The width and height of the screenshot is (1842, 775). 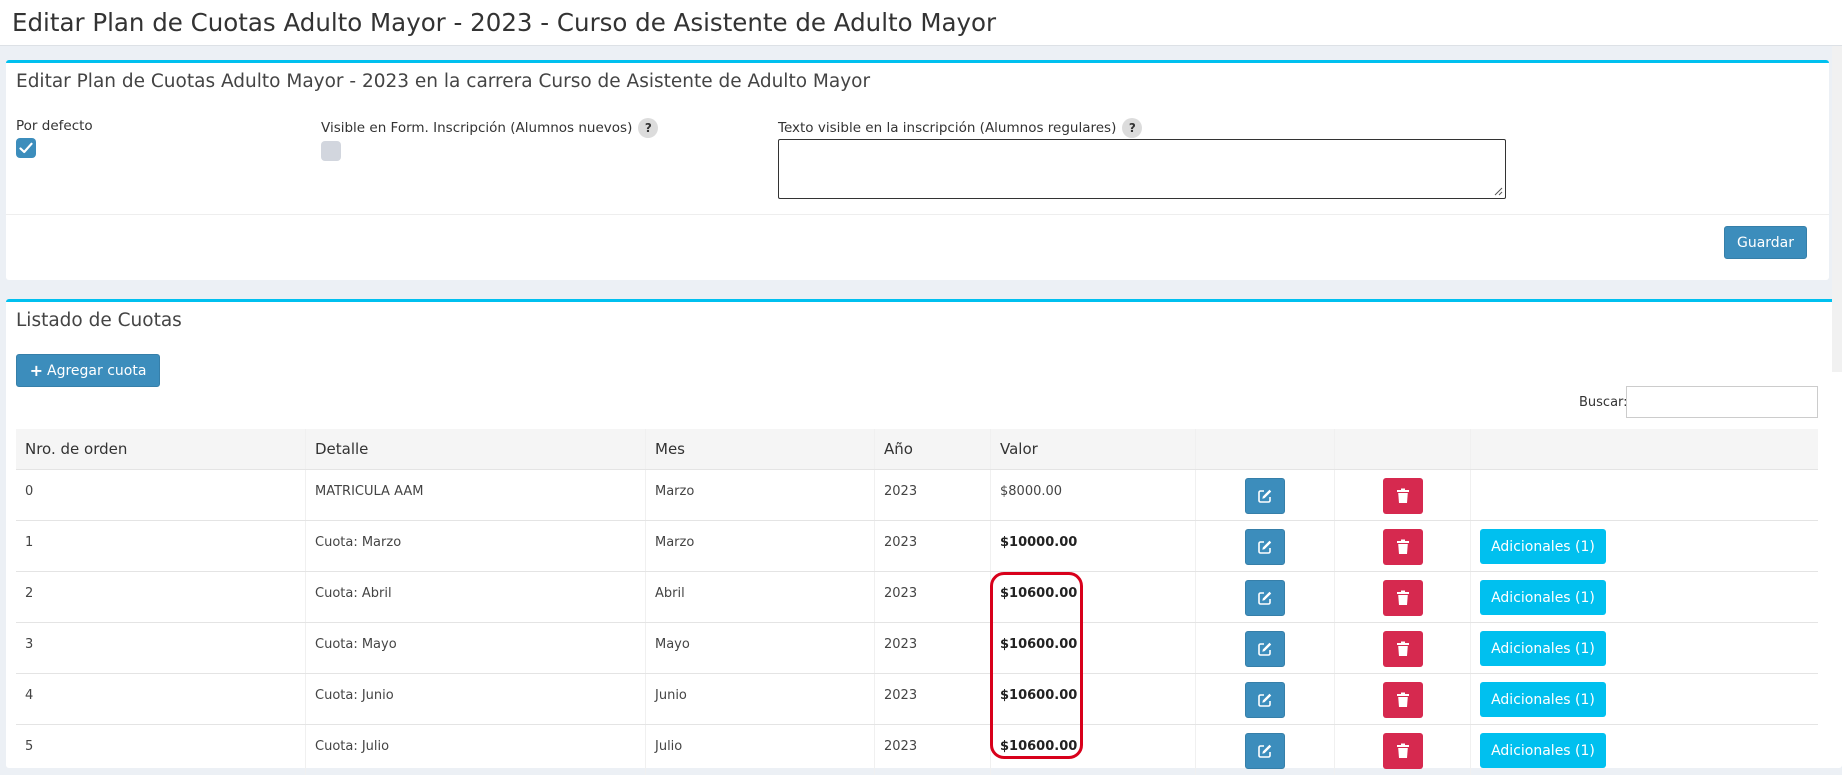 What do you see at coordinates (1498, 191) in the screenshot?
I see `resize-grip-icon` at bounding box center [1498, 191].